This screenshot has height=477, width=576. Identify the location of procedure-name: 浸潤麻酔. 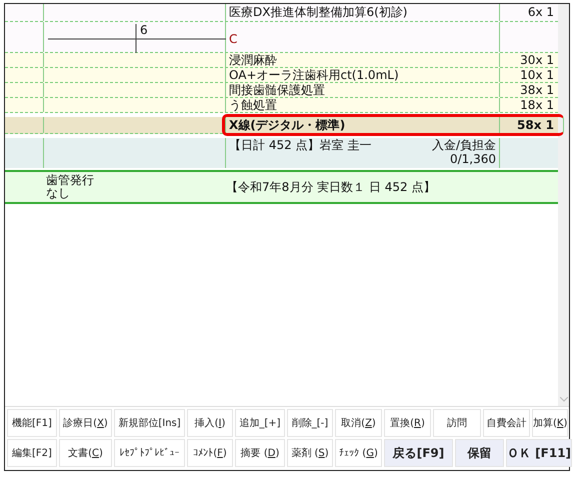
(253, 60).